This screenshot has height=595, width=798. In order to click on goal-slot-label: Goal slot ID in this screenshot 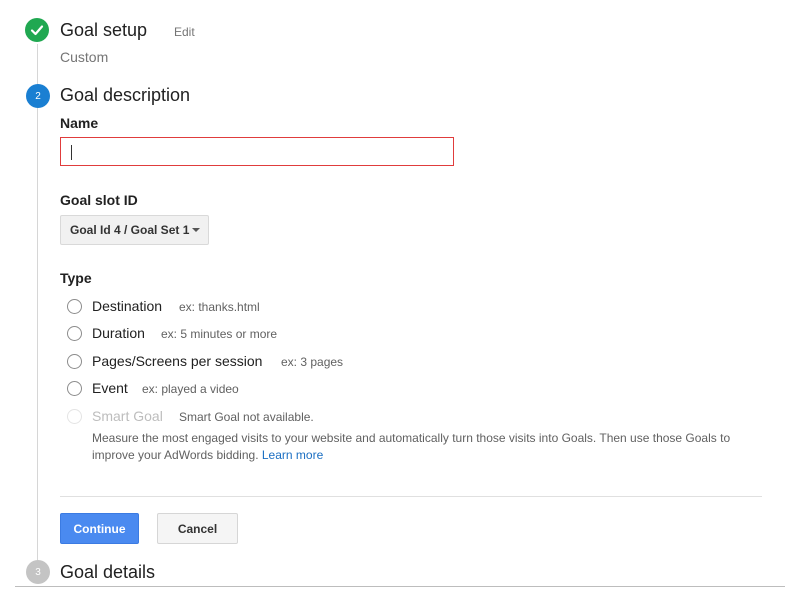, I will do `click(99, 200)`.